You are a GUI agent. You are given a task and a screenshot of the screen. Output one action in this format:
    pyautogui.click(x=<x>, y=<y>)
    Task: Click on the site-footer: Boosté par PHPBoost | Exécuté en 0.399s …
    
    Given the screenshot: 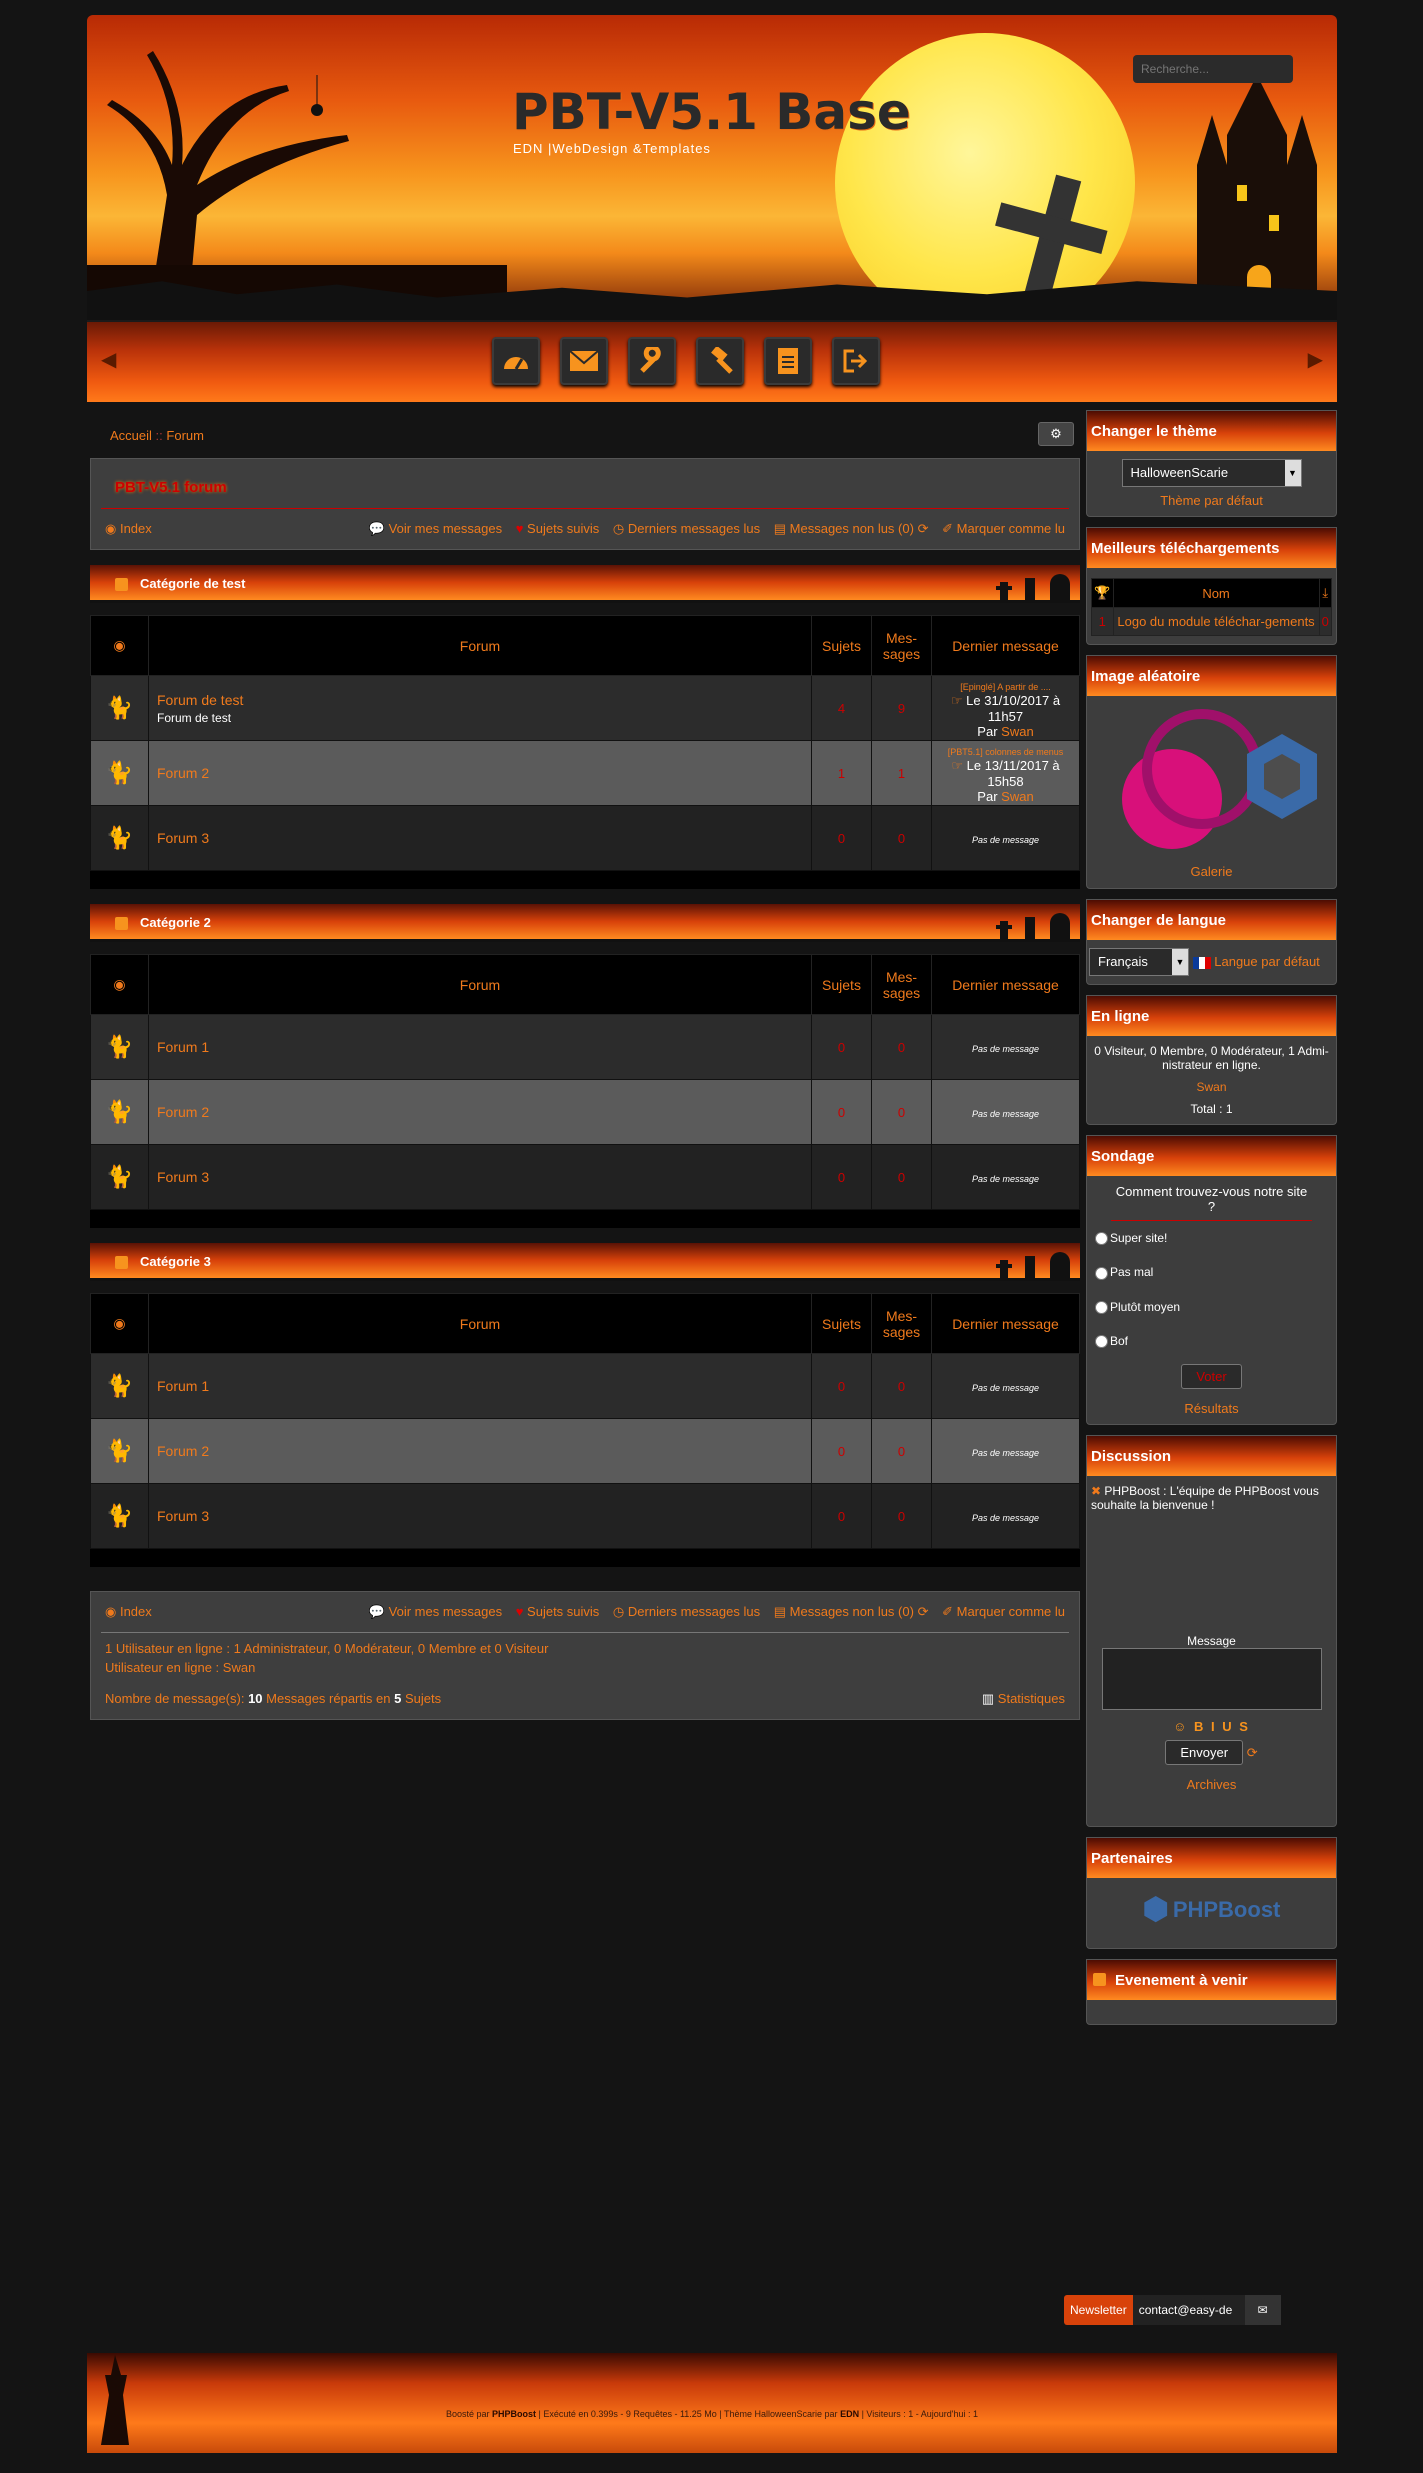 What is the action you would take?
    pyautogui.click(x=712, y=2403)
    